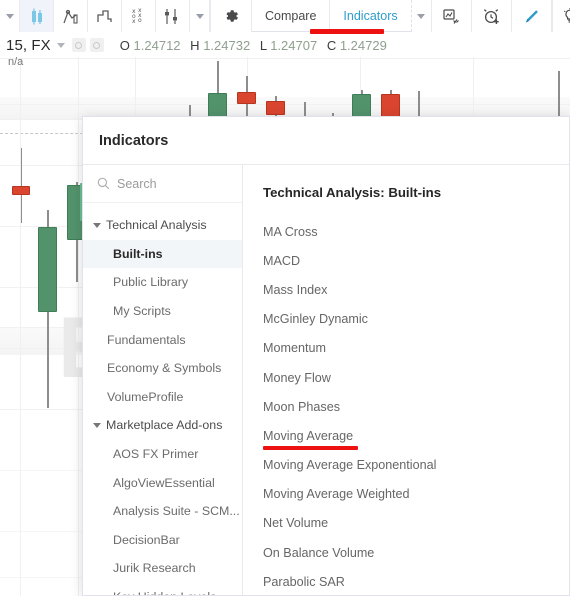 This screenshot has height=596, width=570. I want to click on nav-item-fundamentals: Fundamentals, so click(162, 339).